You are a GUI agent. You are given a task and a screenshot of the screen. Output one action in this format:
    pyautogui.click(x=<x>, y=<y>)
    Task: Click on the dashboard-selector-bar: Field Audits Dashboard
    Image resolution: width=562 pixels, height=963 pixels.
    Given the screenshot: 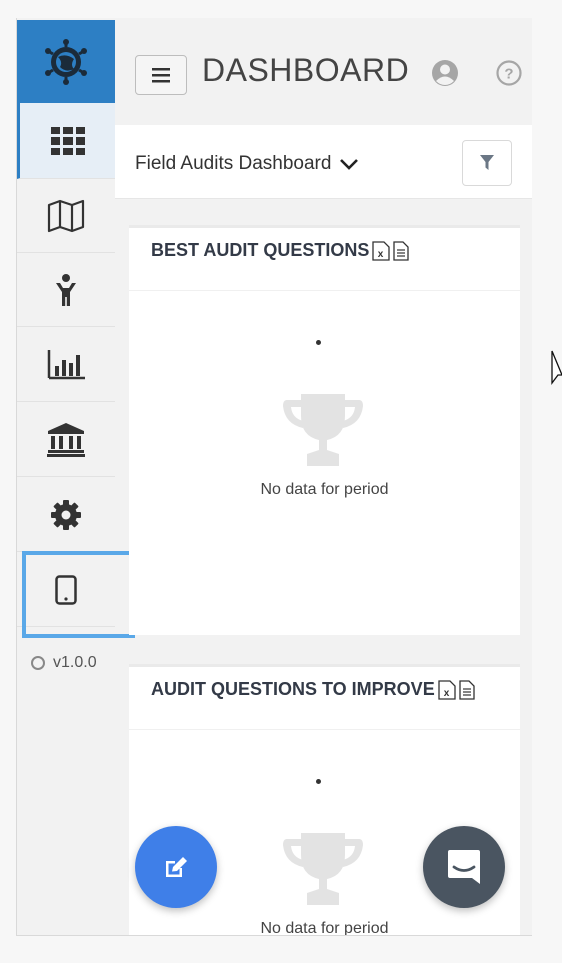 What is the action you would take?
    pyautogui.click(x=323, y=162)
    